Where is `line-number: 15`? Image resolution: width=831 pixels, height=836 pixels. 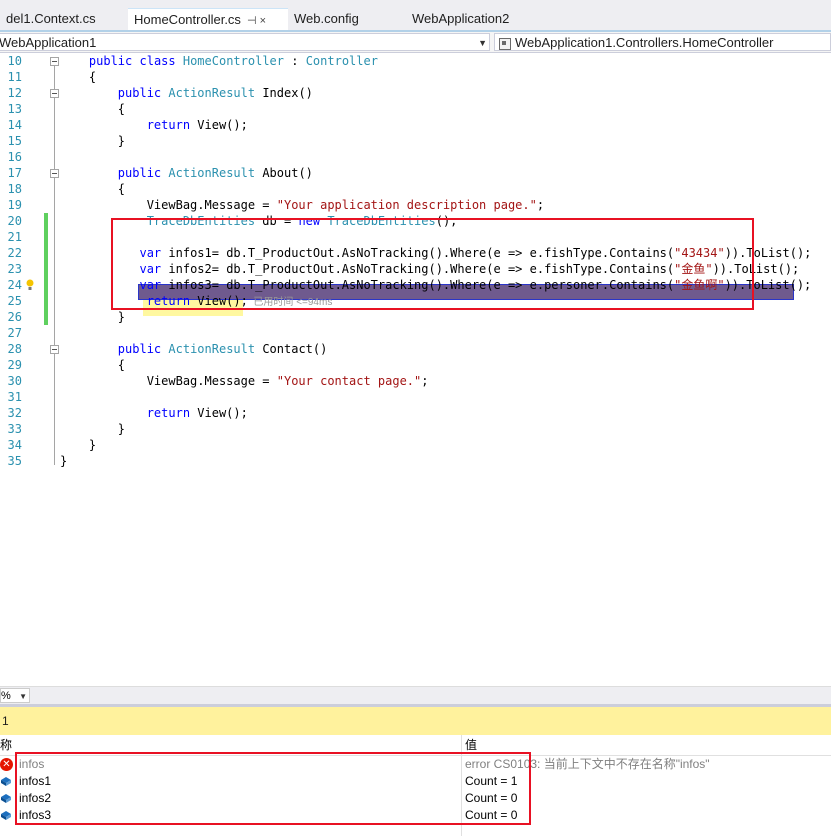 line-number: 15 is located at coordinates (14, 141).